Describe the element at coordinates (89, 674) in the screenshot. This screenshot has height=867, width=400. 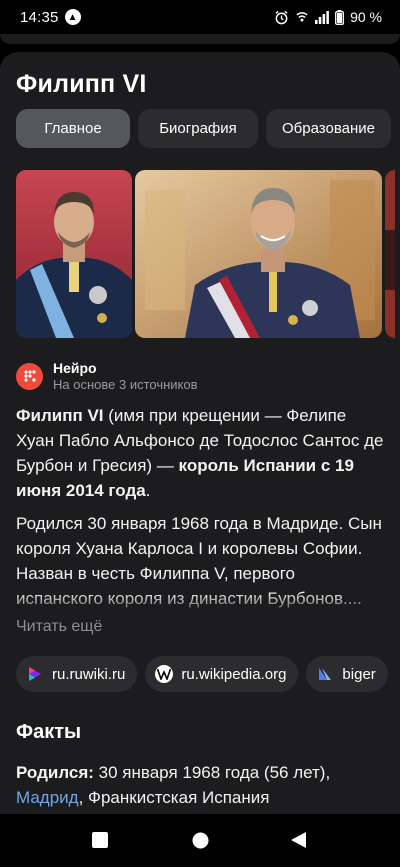
I see `source-label-ruwiki: ru.ruwiki.ru` at that location.